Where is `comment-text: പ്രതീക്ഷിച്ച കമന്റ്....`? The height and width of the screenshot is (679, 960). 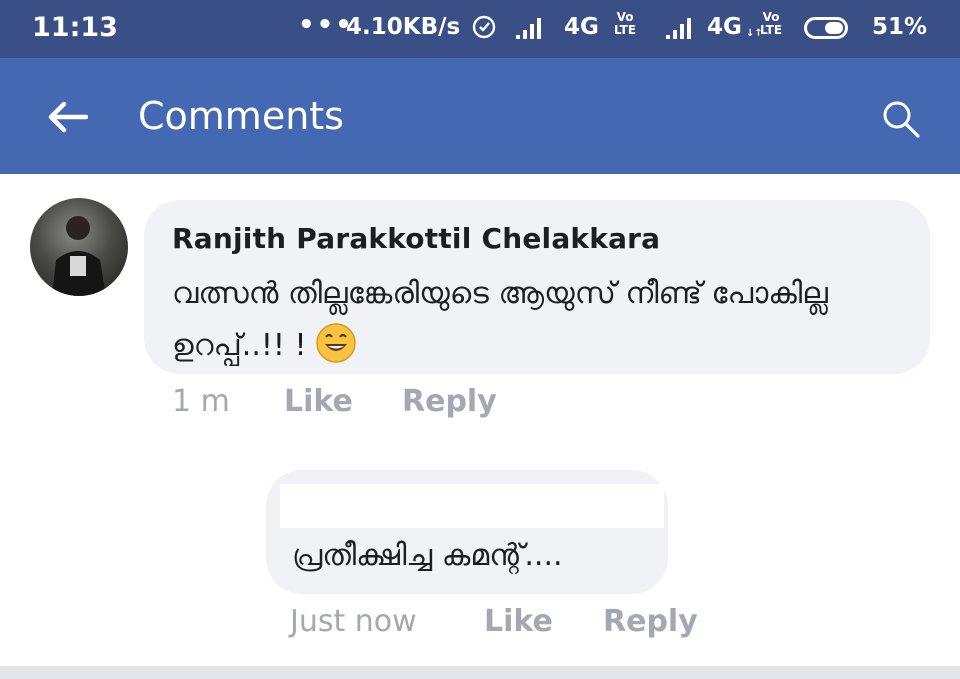
comment-text: പ്രതീക്ഷിച്ച കമന്റ്.... is located at coordinates (427, 555).